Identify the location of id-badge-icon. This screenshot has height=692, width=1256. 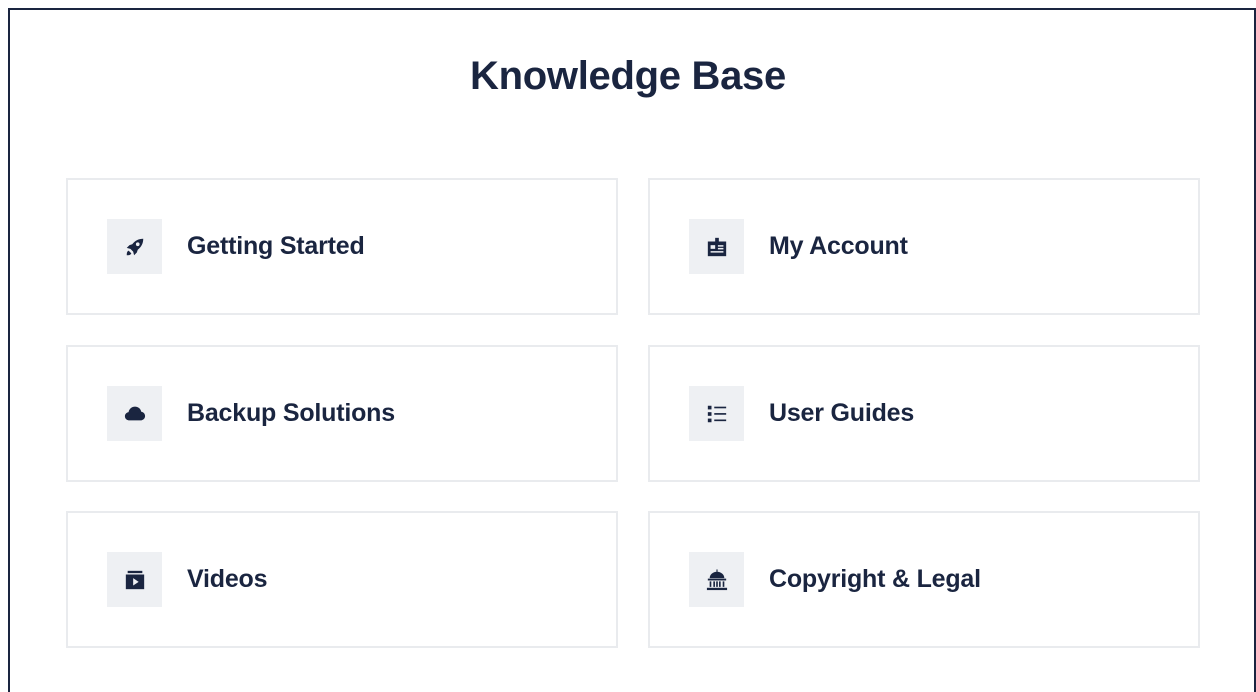
(716, 246).